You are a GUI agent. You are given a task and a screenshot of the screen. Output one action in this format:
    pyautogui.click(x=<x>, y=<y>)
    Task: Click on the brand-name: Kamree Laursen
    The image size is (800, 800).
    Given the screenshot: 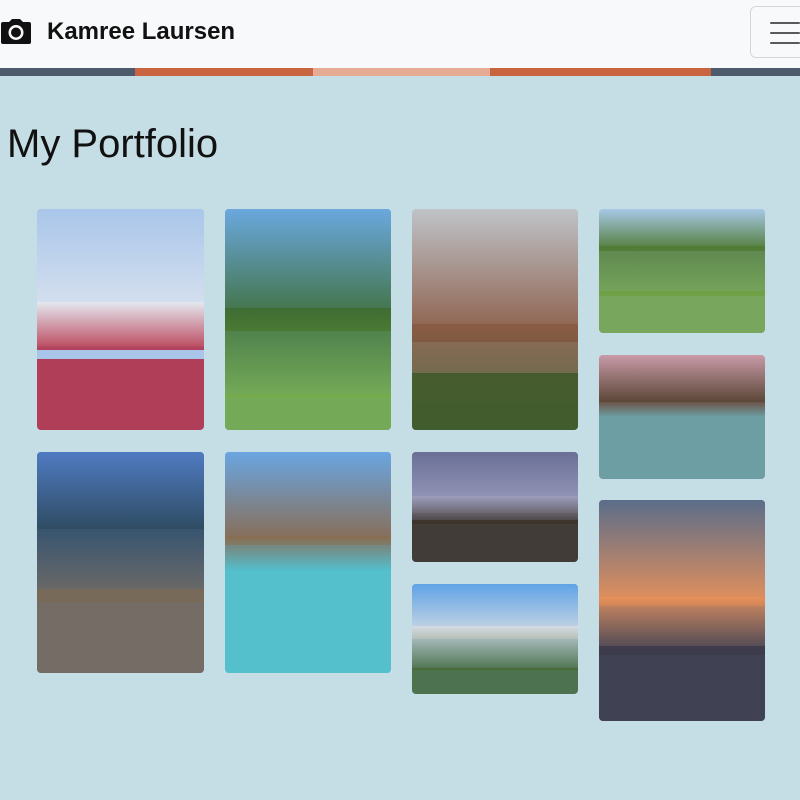 What is the action you would take?
    pyautogui.click(x=141, y=31)
    